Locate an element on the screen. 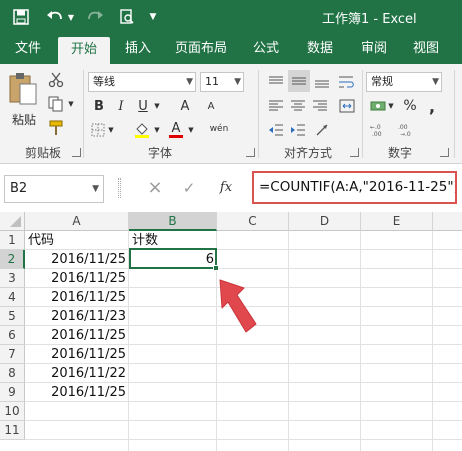 Image resolution: width=462 pixels, height=451 pixels. tab-view: 视图 is located at coordinates (426, 49).